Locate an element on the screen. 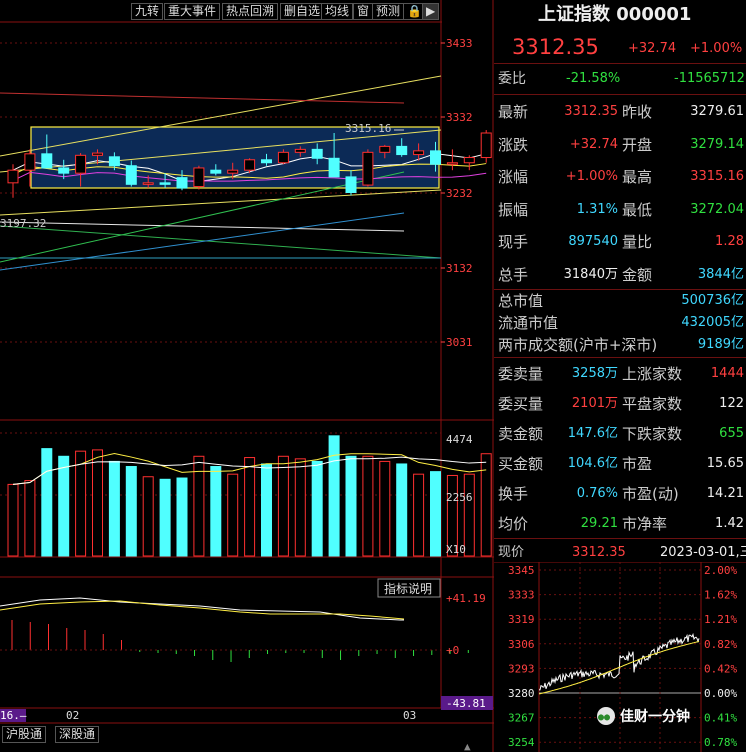 The height and width of the screenshot is (752, 746). row-label: 市盈 is located at coordinates (637, 464).